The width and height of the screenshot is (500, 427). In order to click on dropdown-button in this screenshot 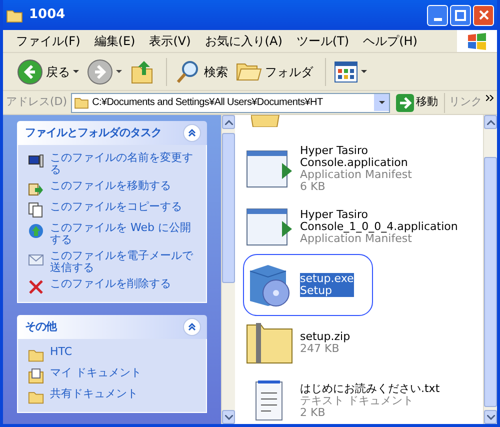, I will do `click(381, 102)`.